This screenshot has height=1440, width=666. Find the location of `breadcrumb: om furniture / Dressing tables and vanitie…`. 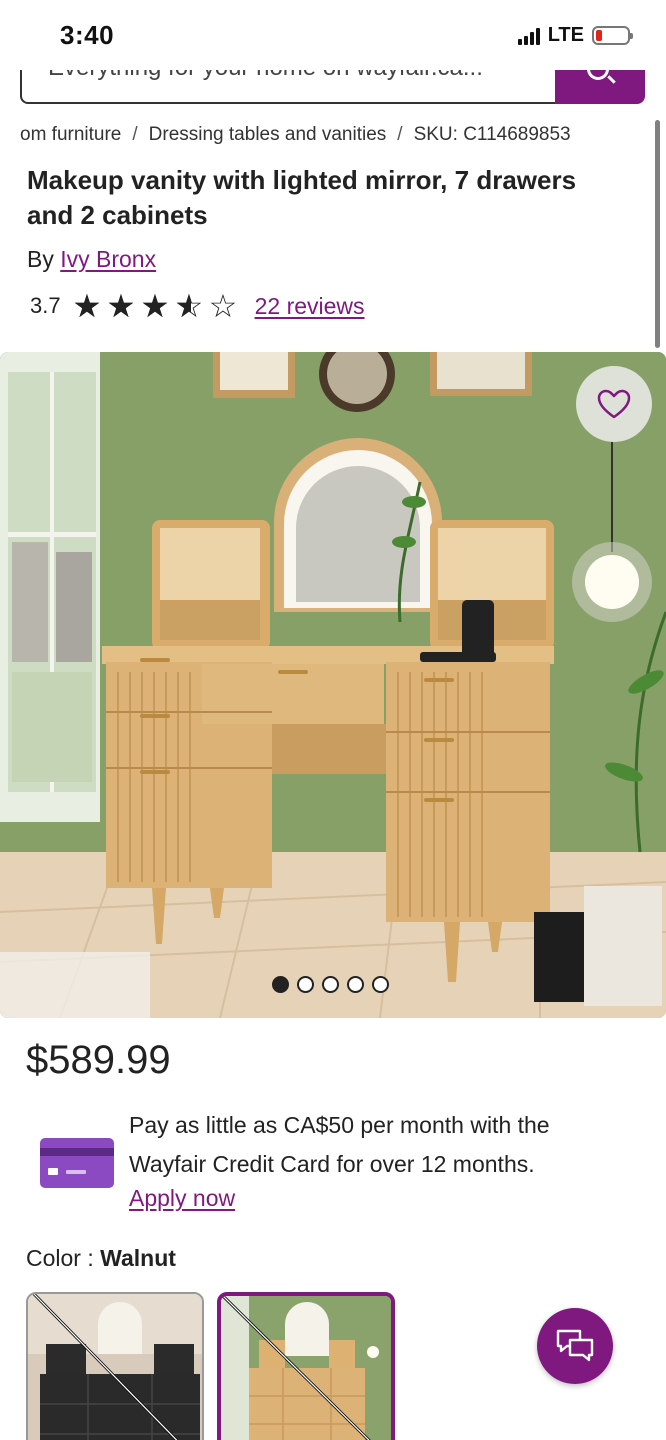

breadcrumb: om furniture / Dressing tables and vanitie… is located at coordinates (295, 135).